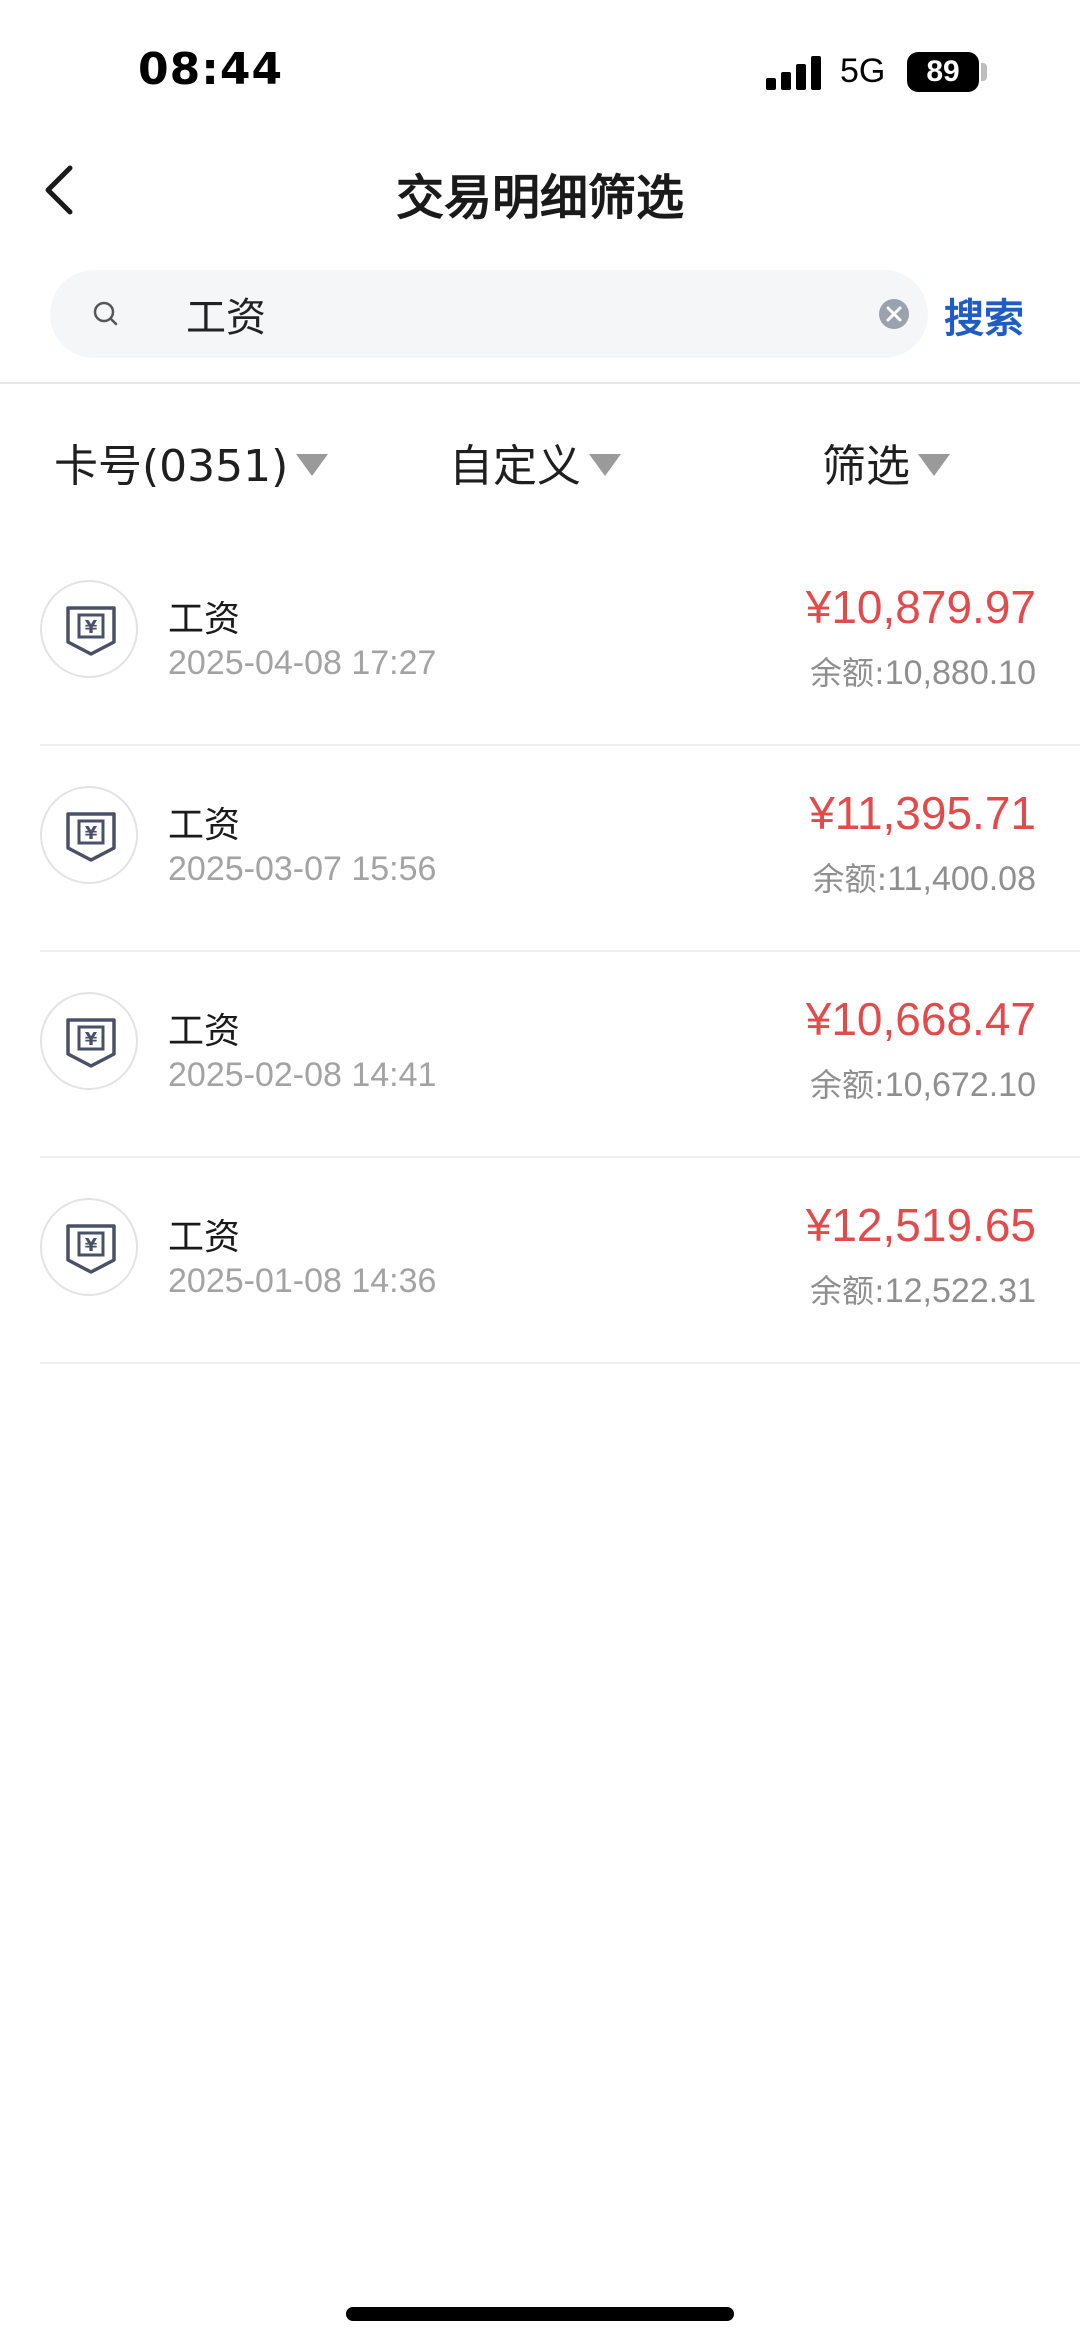  I want to click on home-indicator, so click(540, 2314).